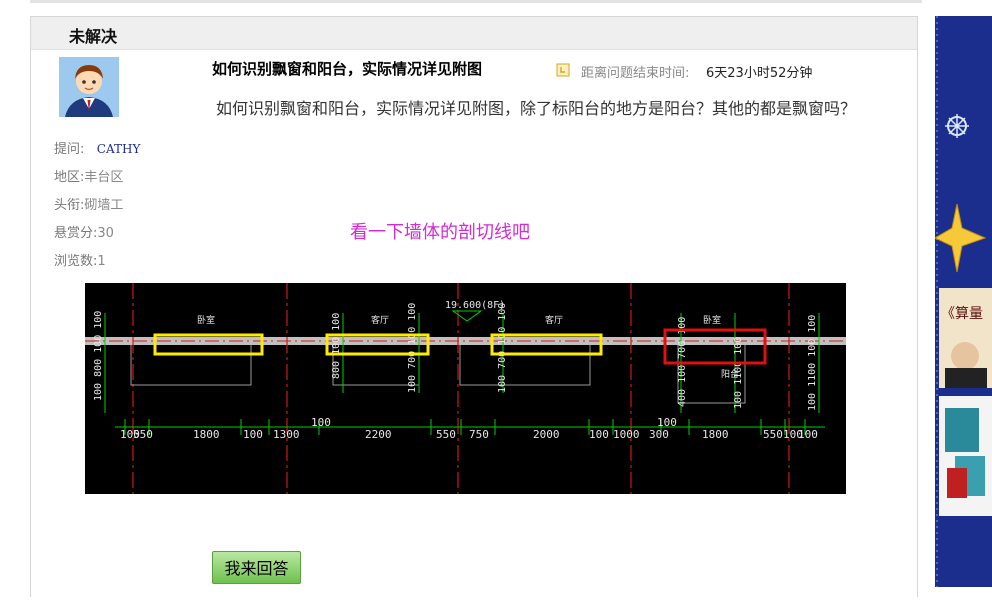  Describe the element at coordinates (659, 434) in the screenshot. I see `dim-label: 300` at that location.